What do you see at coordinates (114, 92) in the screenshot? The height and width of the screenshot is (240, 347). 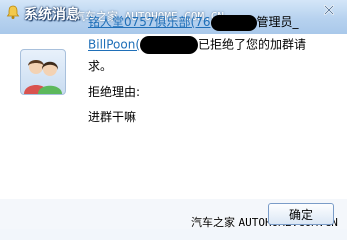 I see `reason-label: 拒绝理由:` at bounding box center [114, 92].